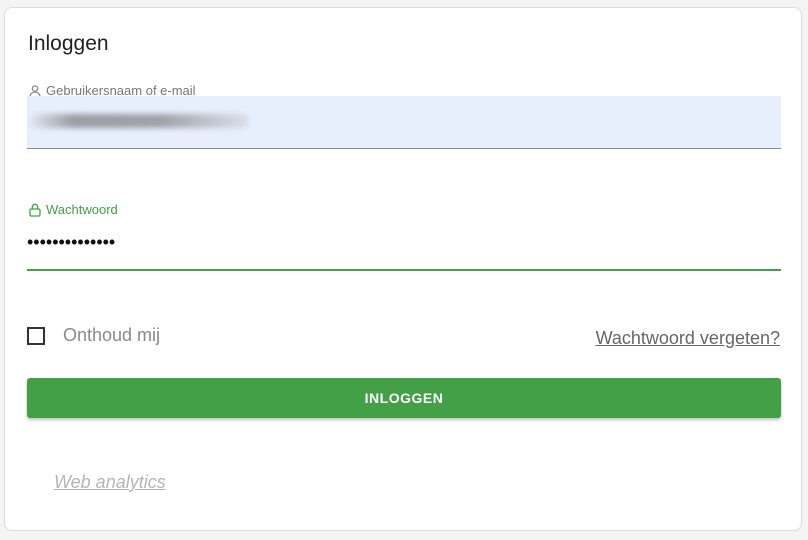  I want to click on page-title: Inloggen, so click(68, 43).